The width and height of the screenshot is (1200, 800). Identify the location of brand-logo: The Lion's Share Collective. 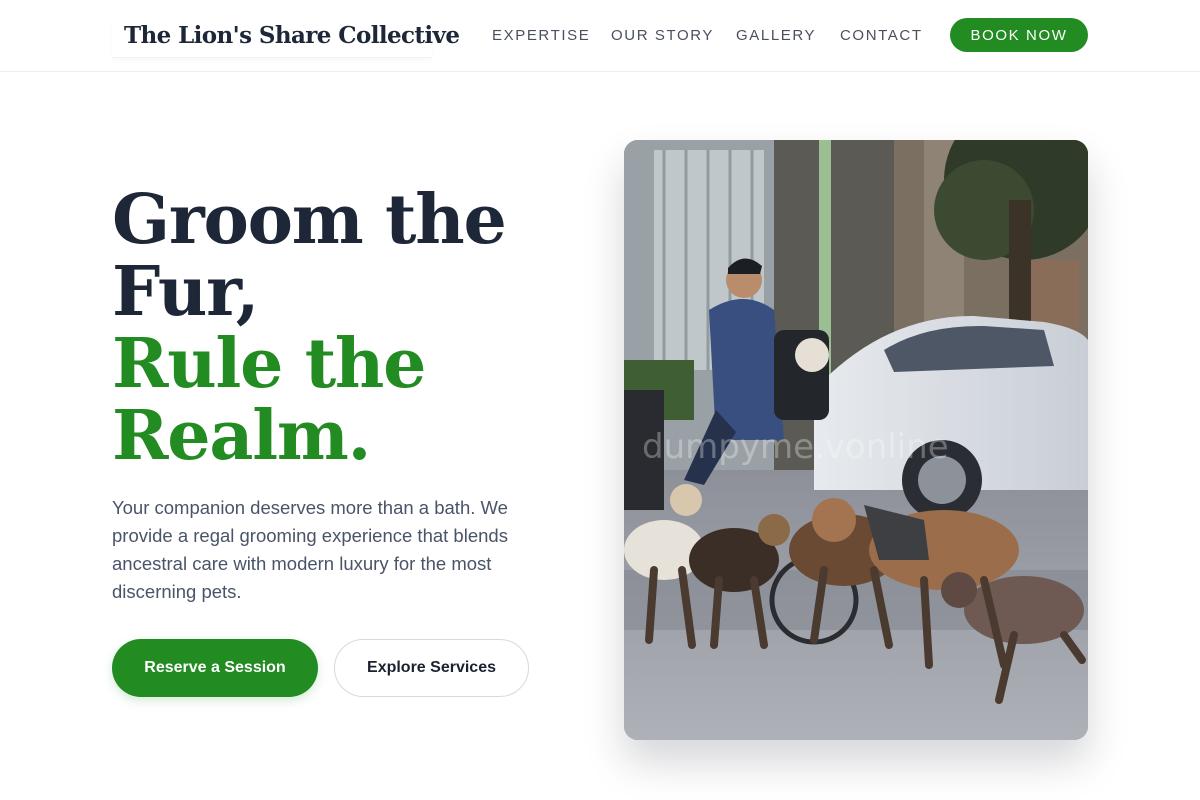
(286, 38).